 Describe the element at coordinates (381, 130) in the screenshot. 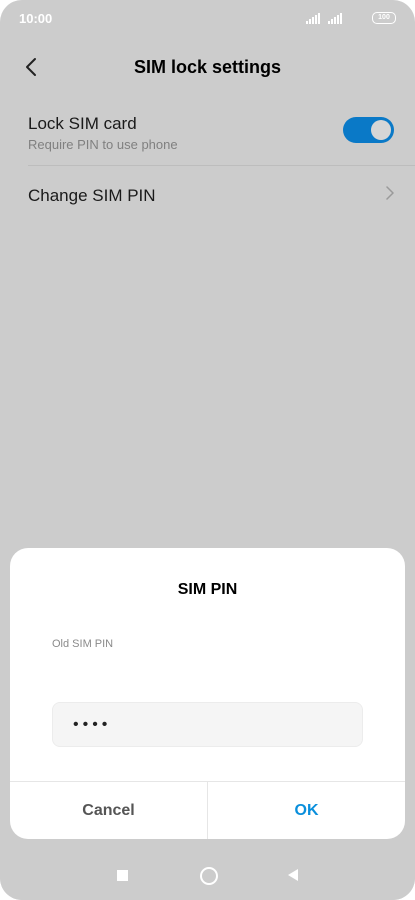

I see `toggle-knob` at that location.